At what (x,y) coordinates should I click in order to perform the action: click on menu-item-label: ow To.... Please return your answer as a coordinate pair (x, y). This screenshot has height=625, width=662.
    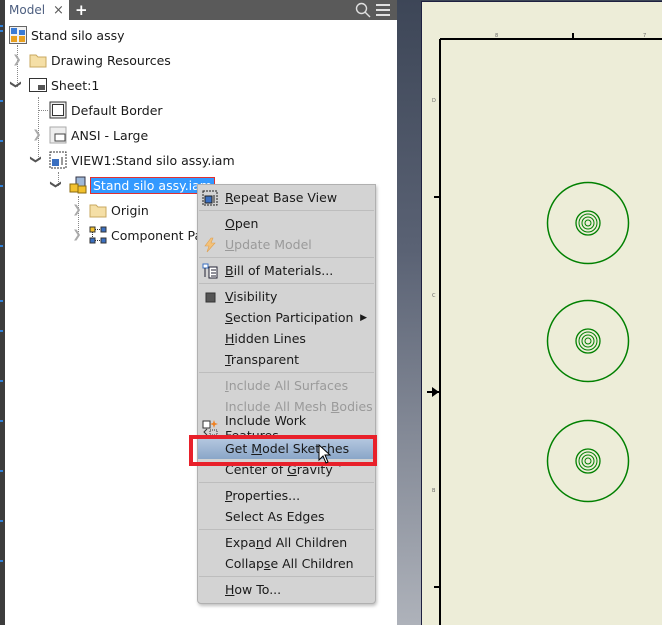
    Looking at the image, I should click on (258, 589).